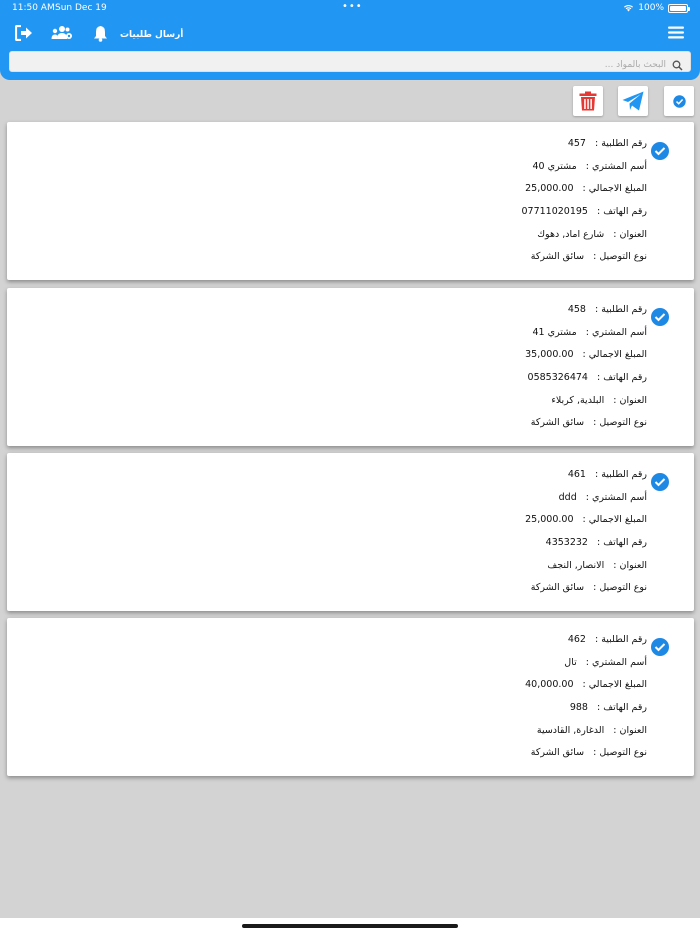 The width and height of the screenshot is (700, 934). What do you see at coordinates (567, 497) in the screenshot?
I see `customer-value: ddd` at bounding box center [567, 497].